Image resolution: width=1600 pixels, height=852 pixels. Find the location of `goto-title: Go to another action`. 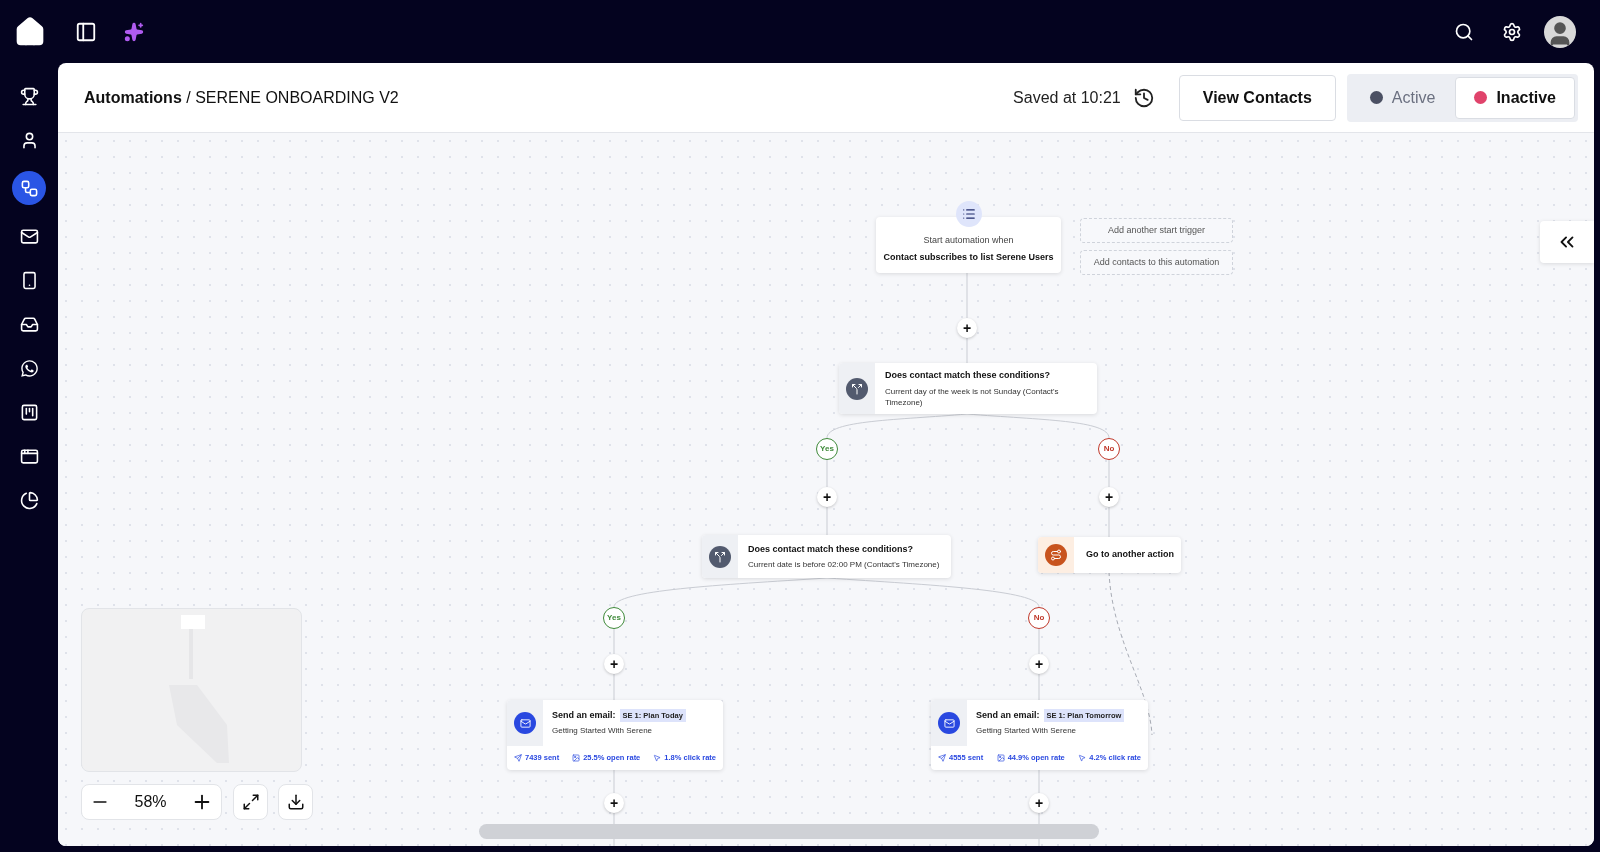

goto-title: Go to another action is located at coordinates (1130, 555).